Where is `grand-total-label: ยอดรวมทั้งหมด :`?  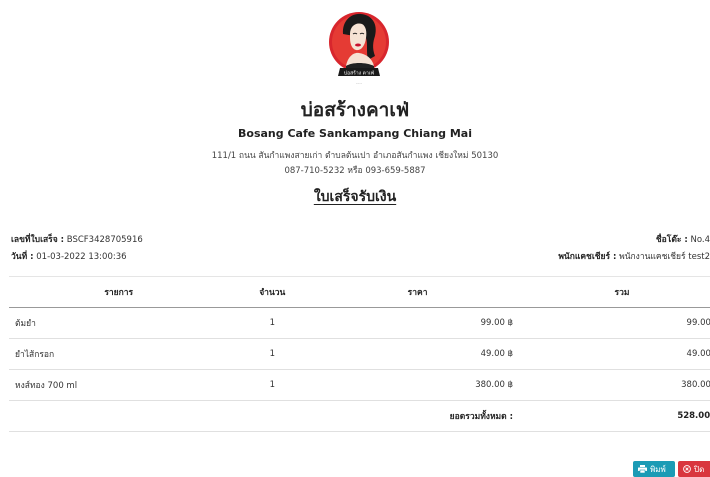 grand-total-label: ยอดรวมทั้งหมด : is located at coordinates (418, 416).